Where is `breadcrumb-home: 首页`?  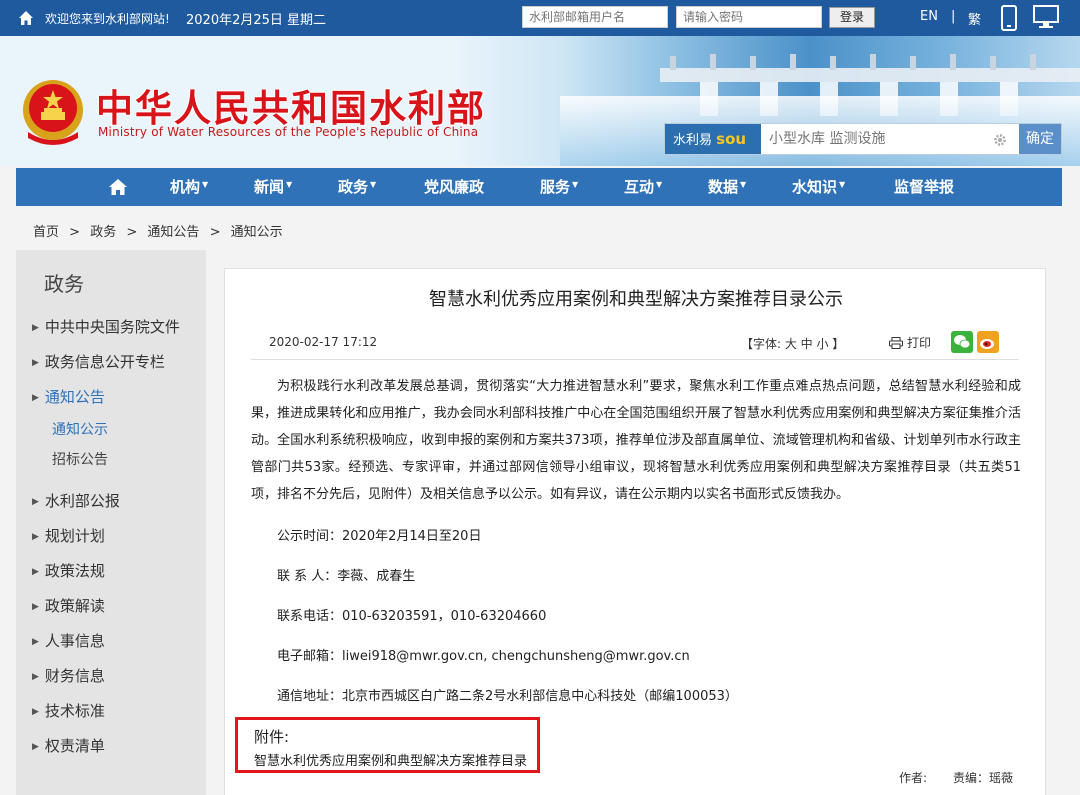 breadcrumb-home: 首页 is located at coordinates (46, 232).